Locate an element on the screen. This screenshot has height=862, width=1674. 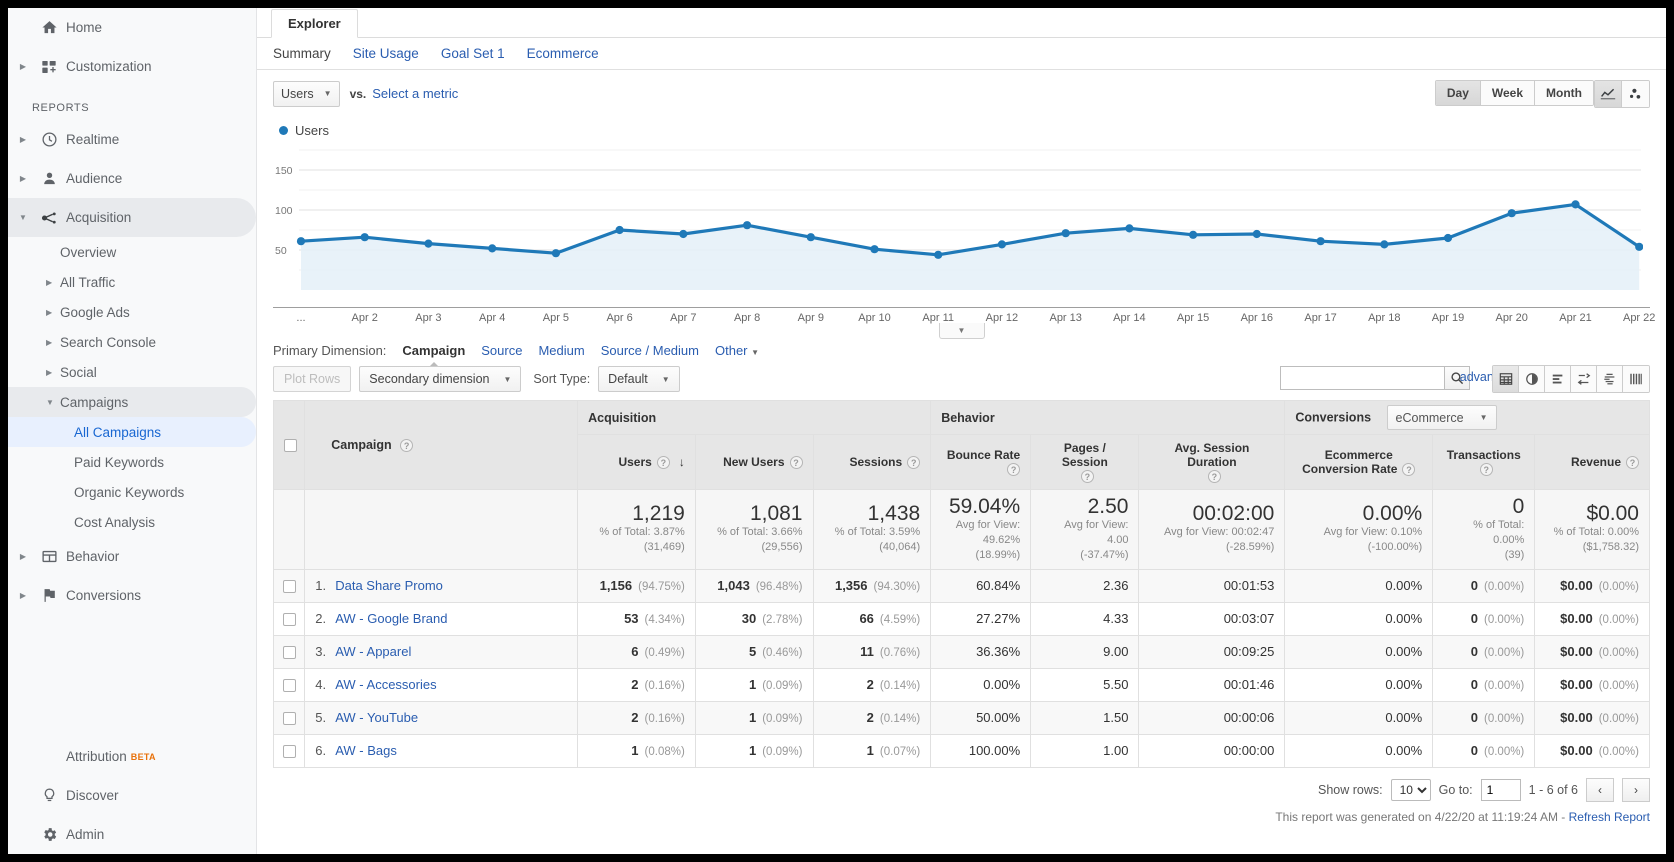
granularity-week: Week is located at coordinates (1508, 93).